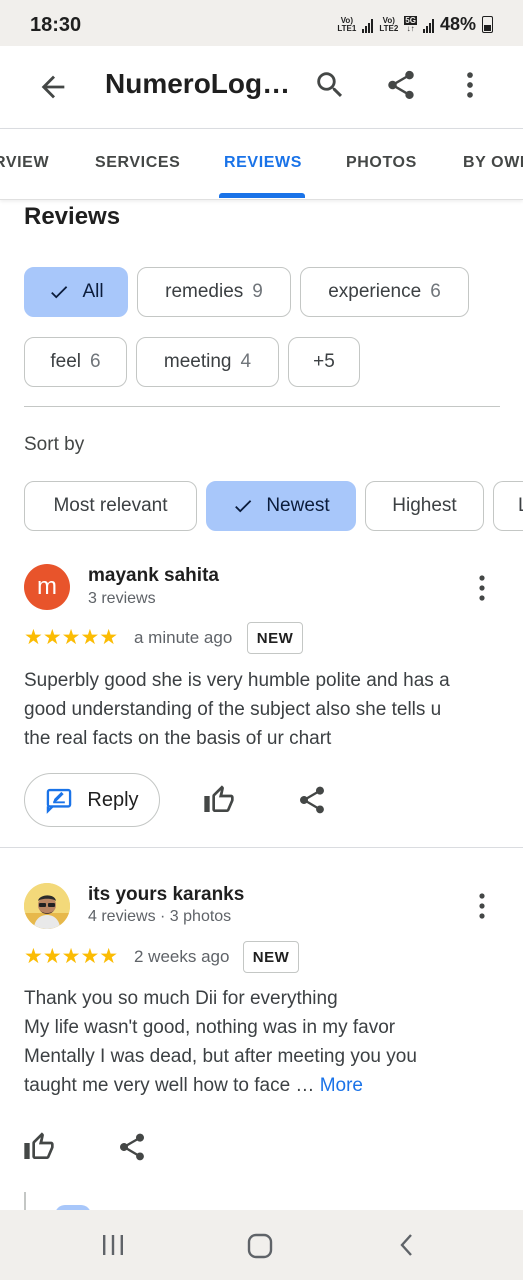 The height and width of the screenshot is (1280, 523). I want to click on avatar: m, so click(47, 587).